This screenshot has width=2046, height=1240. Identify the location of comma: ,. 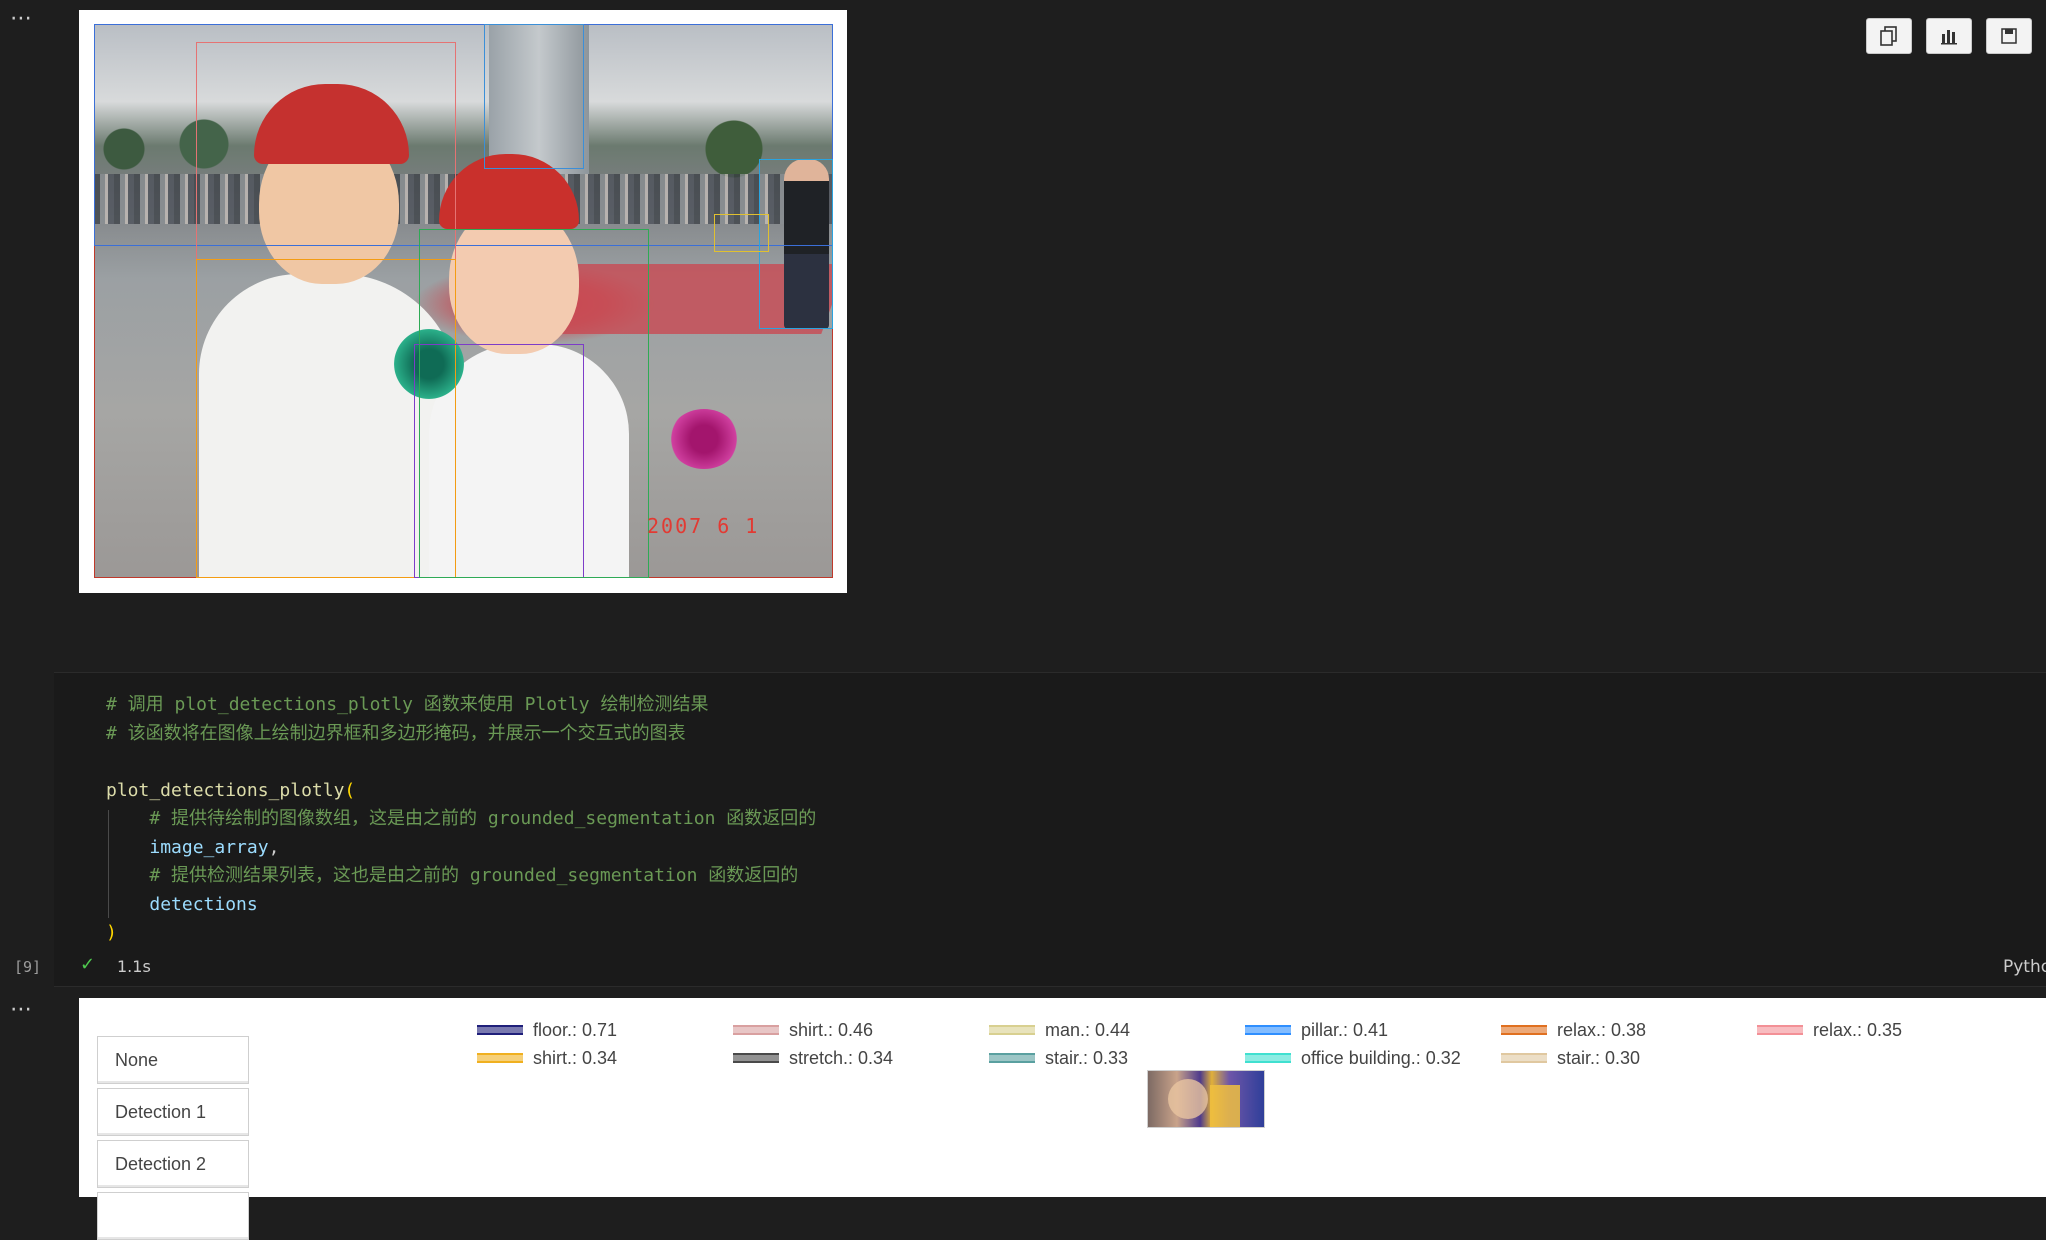
(274, 847).